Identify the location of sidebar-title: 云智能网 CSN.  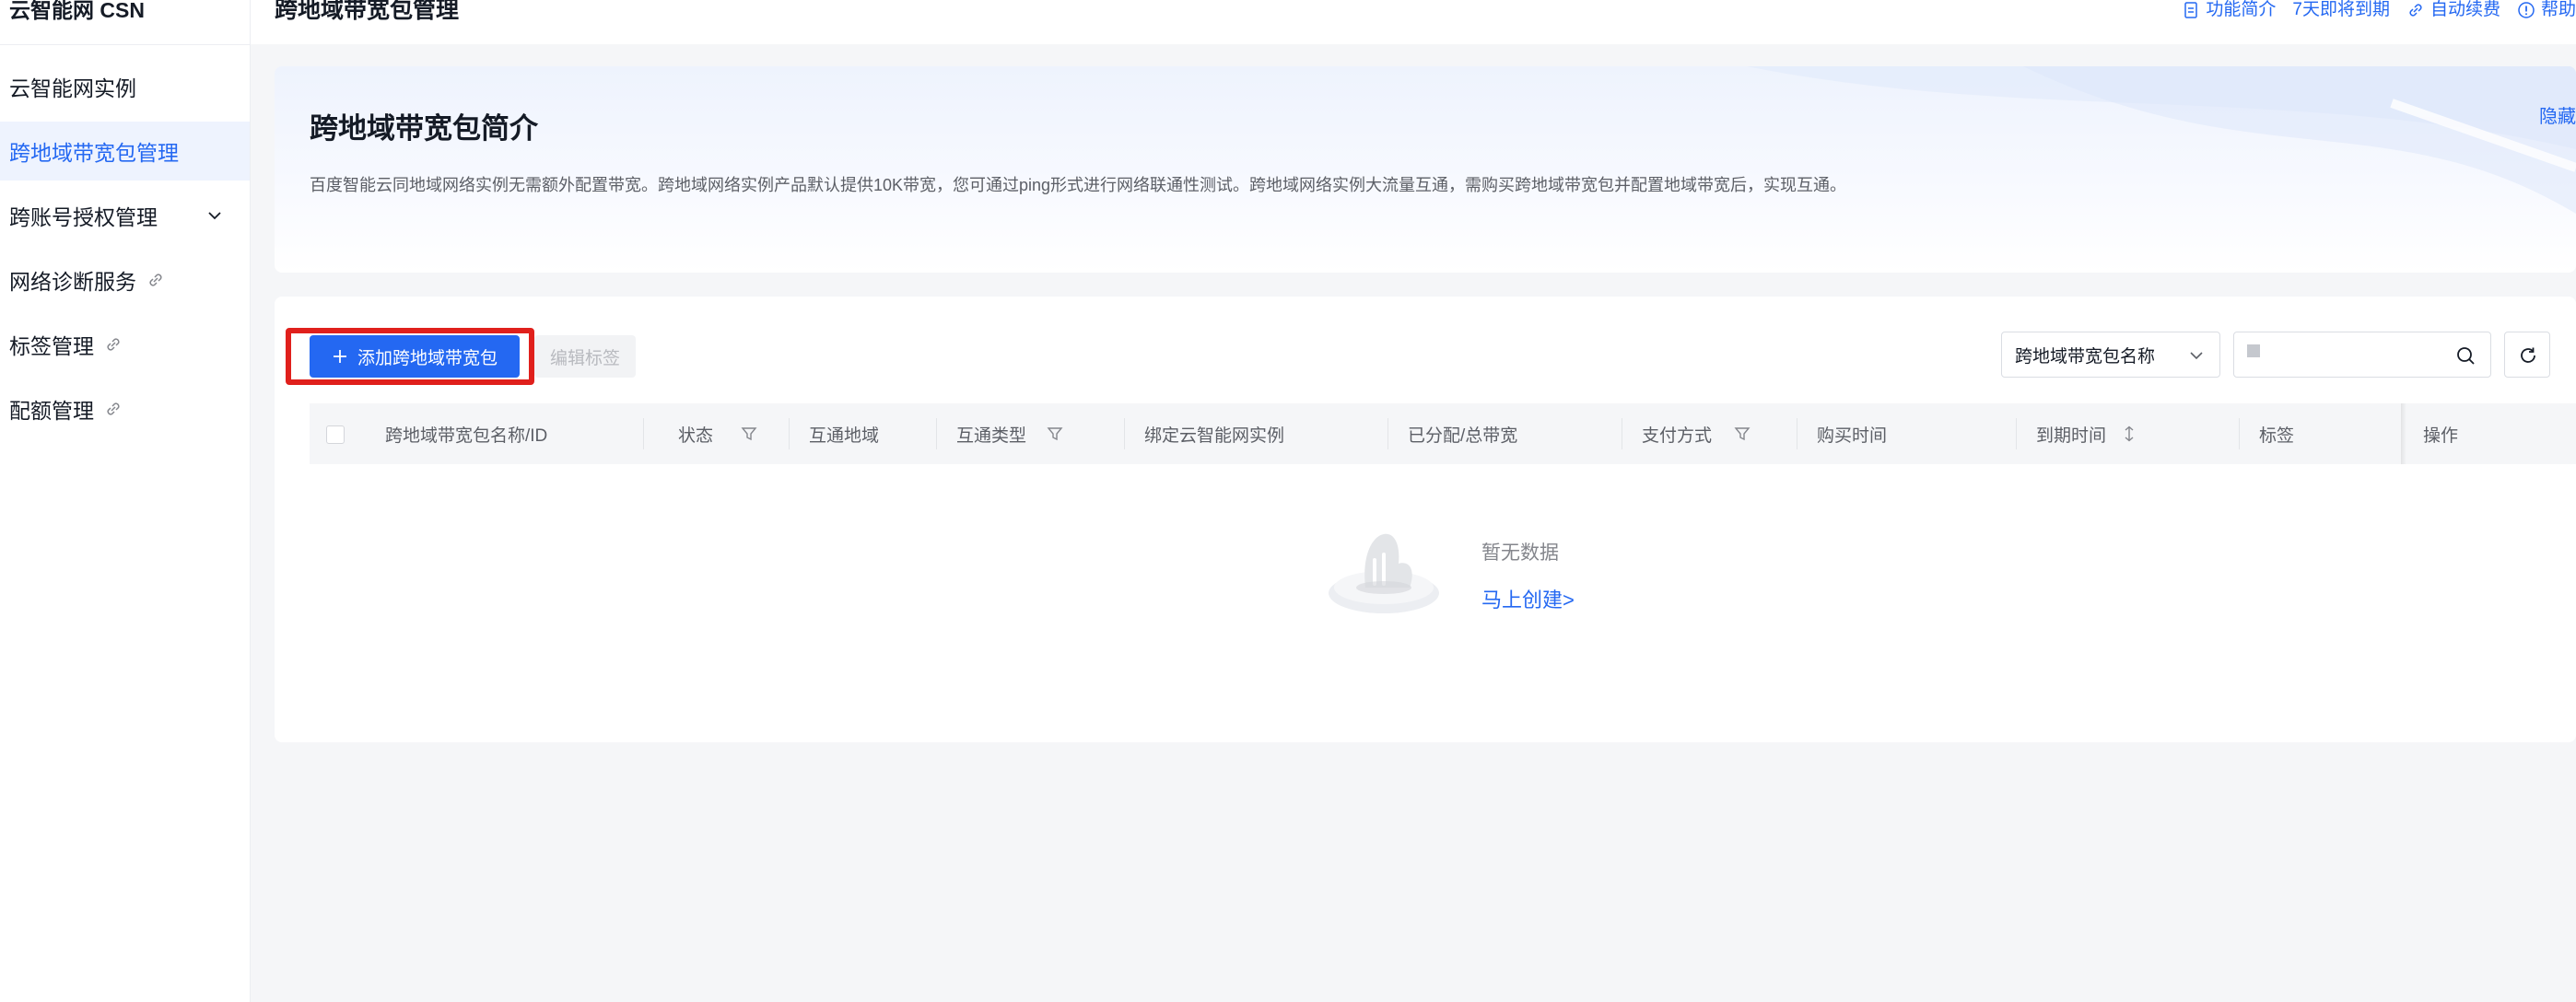
(77, 11).